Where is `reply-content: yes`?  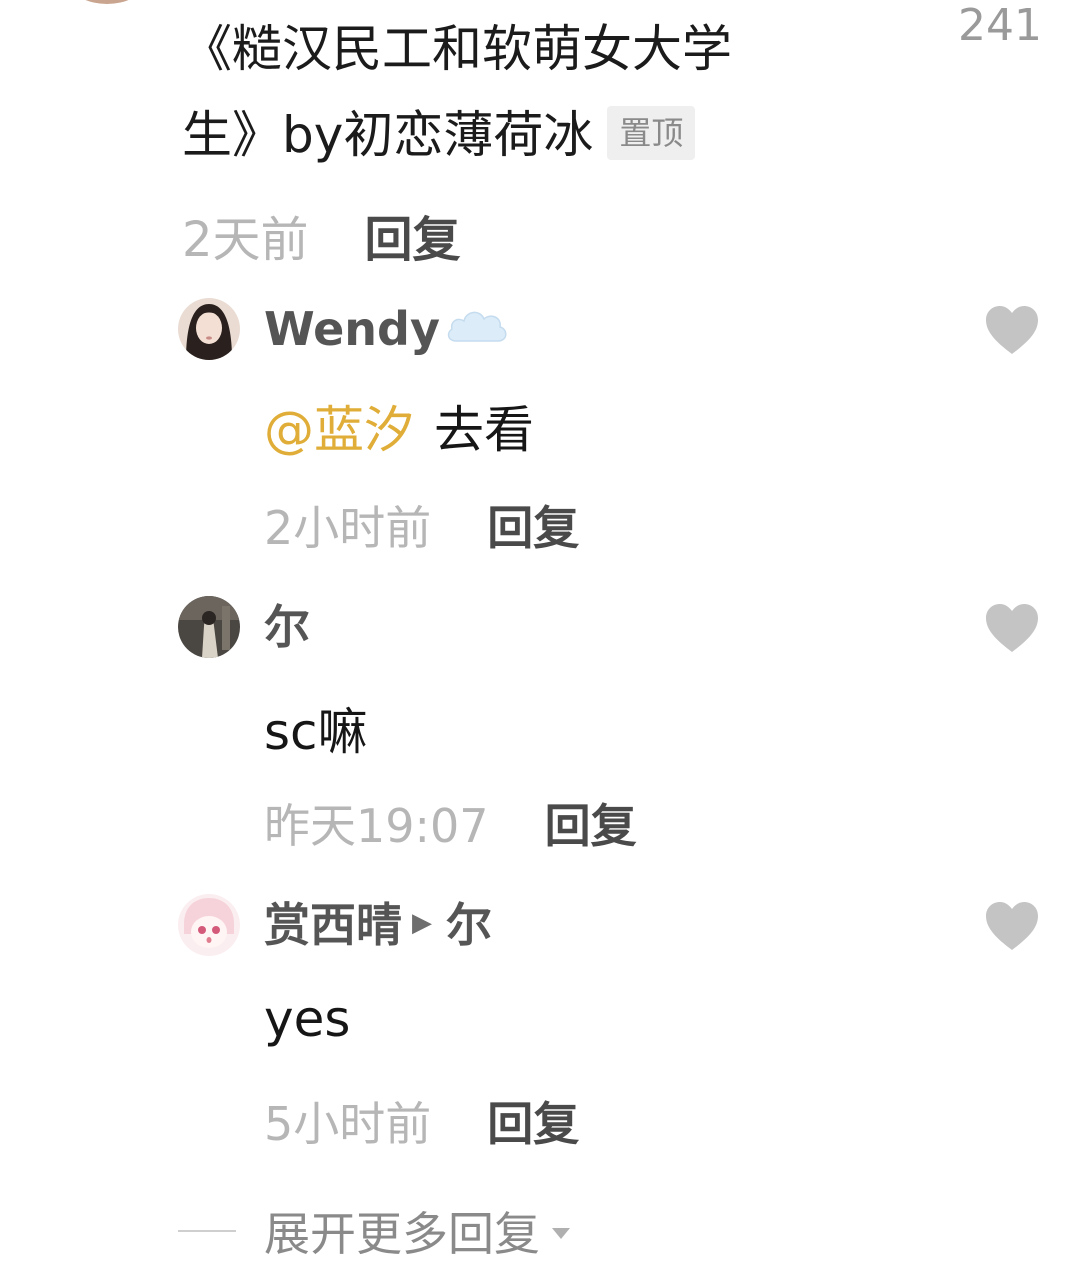
reply-content: yes is located at coordinates (307, 1019).